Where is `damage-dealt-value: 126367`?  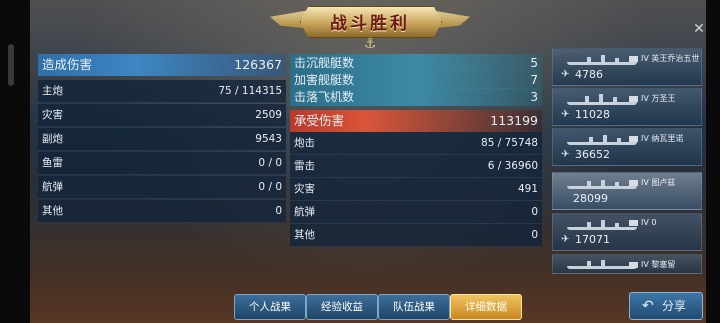
damage-dealt-value: 126367 is located at coordinates (258, 64).